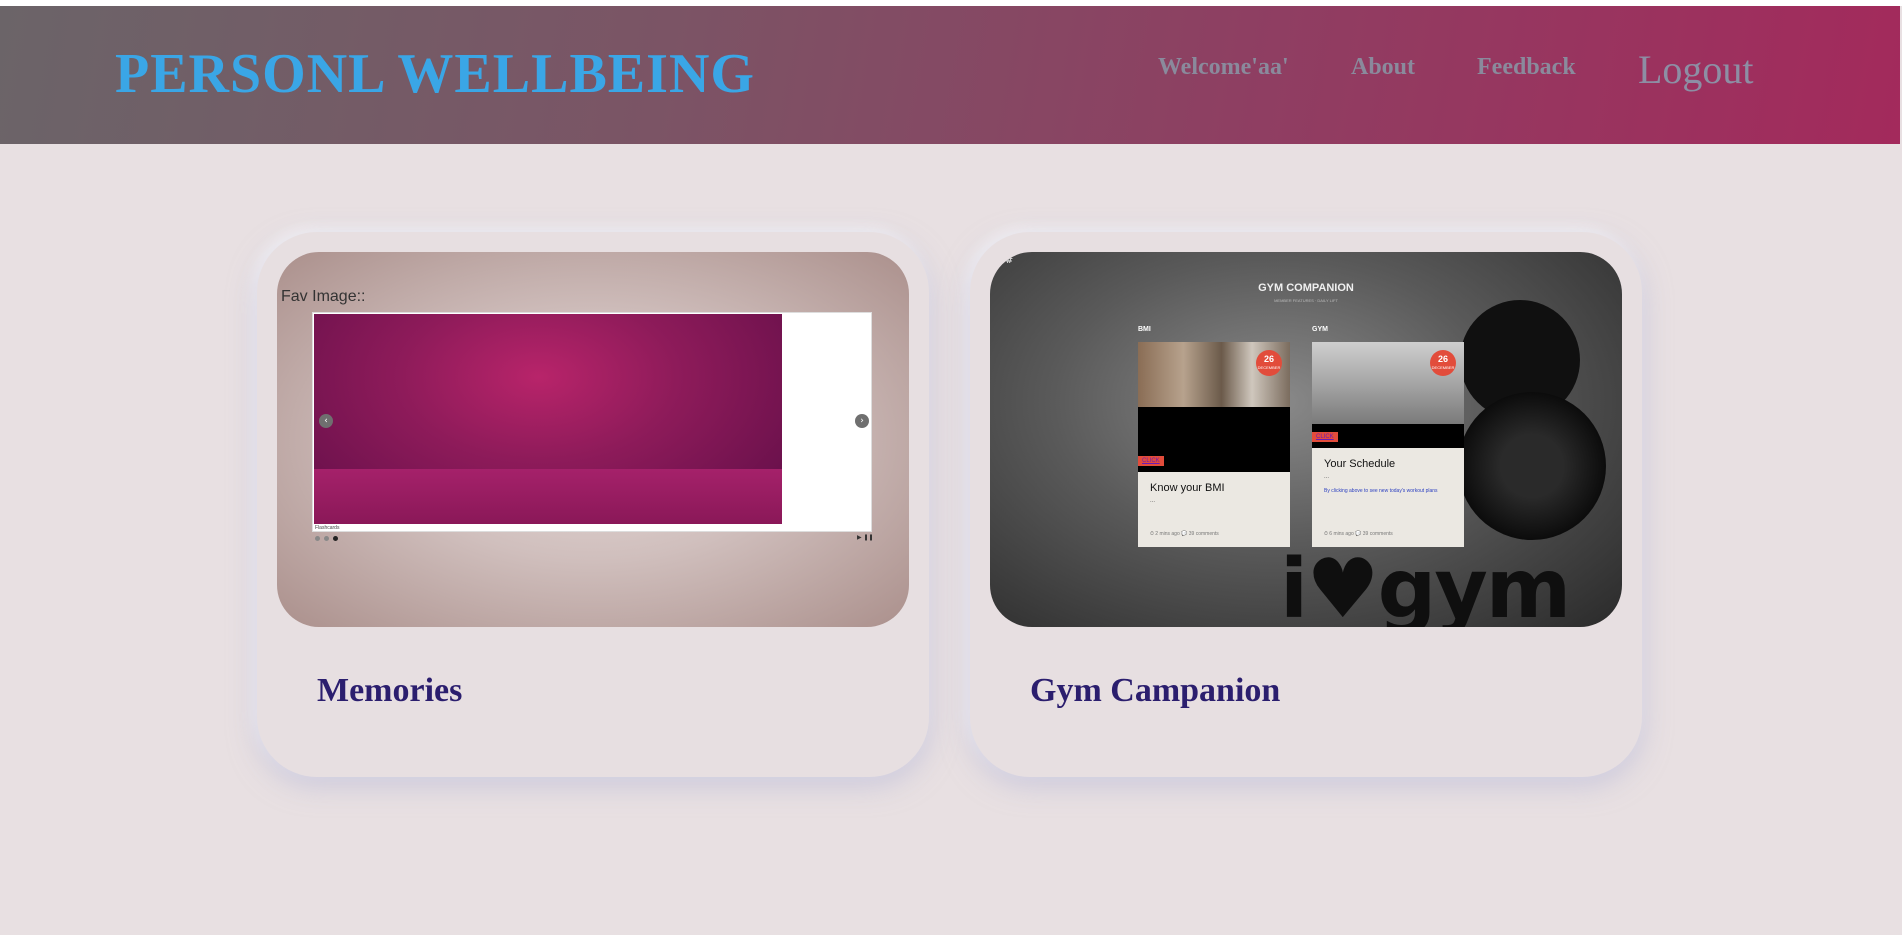  Describe the element at coordinates (323, 296) in the screenshot. I see `fav-image-label: Fav Image::` at that location.